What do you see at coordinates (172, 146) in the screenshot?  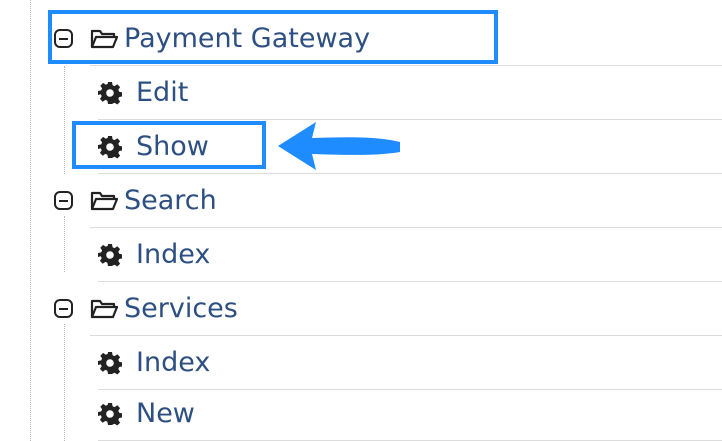 I see `tree-node-label: Show` at bounding box center [172, 146].